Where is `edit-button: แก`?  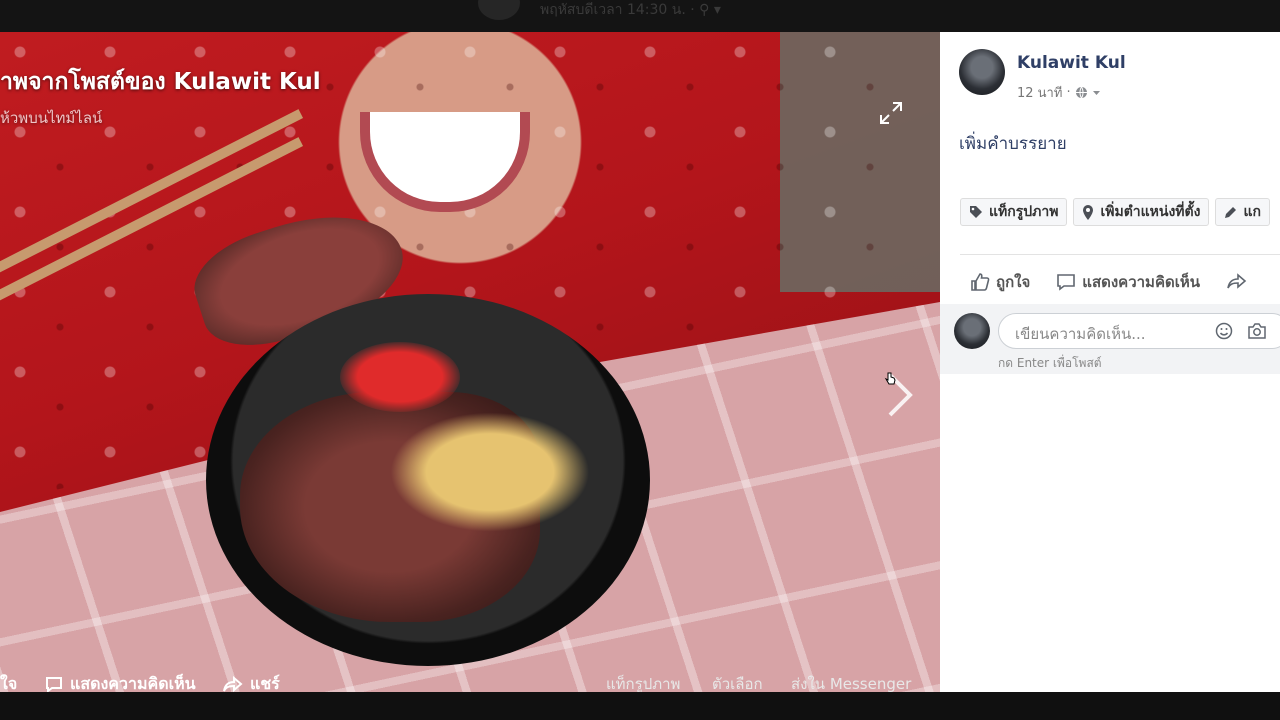
edit-button: แก is located at coordinates (1242, 212).